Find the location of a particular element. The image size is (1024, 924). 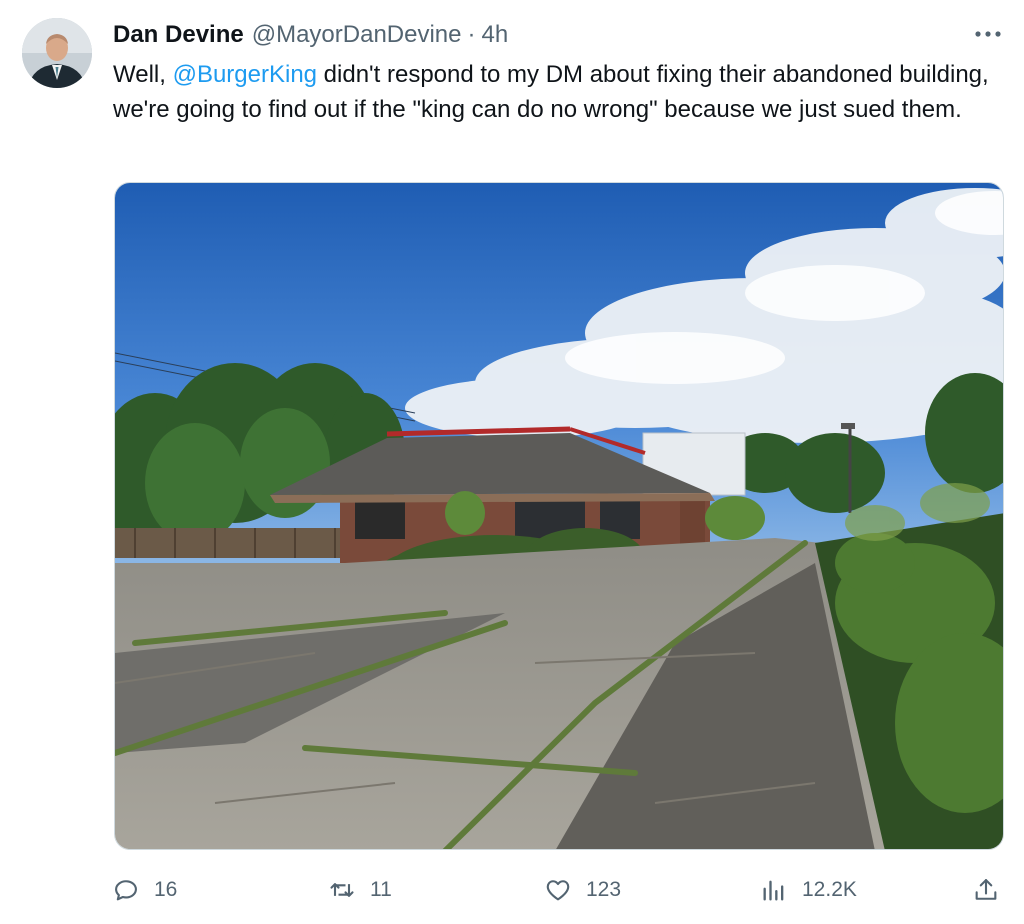

more-horizontal-icon is located at coordinates (988, 34).